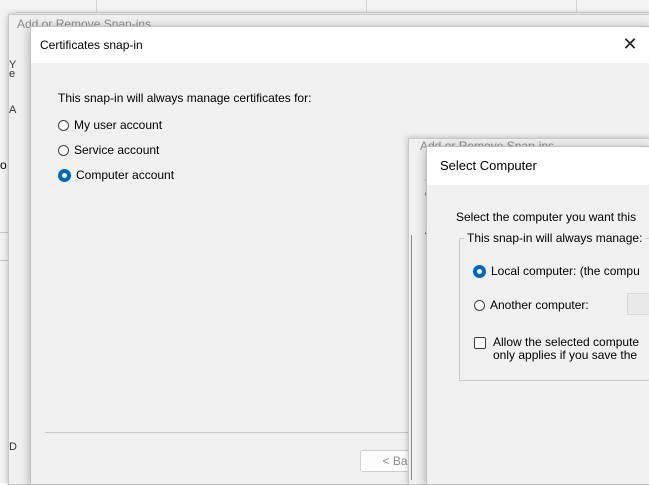 This screenshot has height=485, width=649. What do you see at coordinates (118, 125) in the screenshot?
I see `radio-label: My user account` at bounding box center [118, 125].